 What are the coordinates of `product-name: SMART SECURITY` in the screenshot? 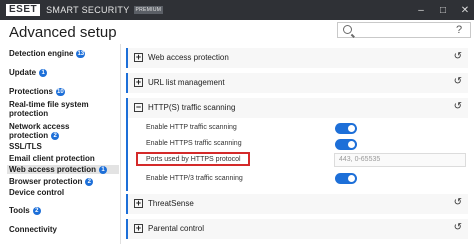 It's located at (88, 10).